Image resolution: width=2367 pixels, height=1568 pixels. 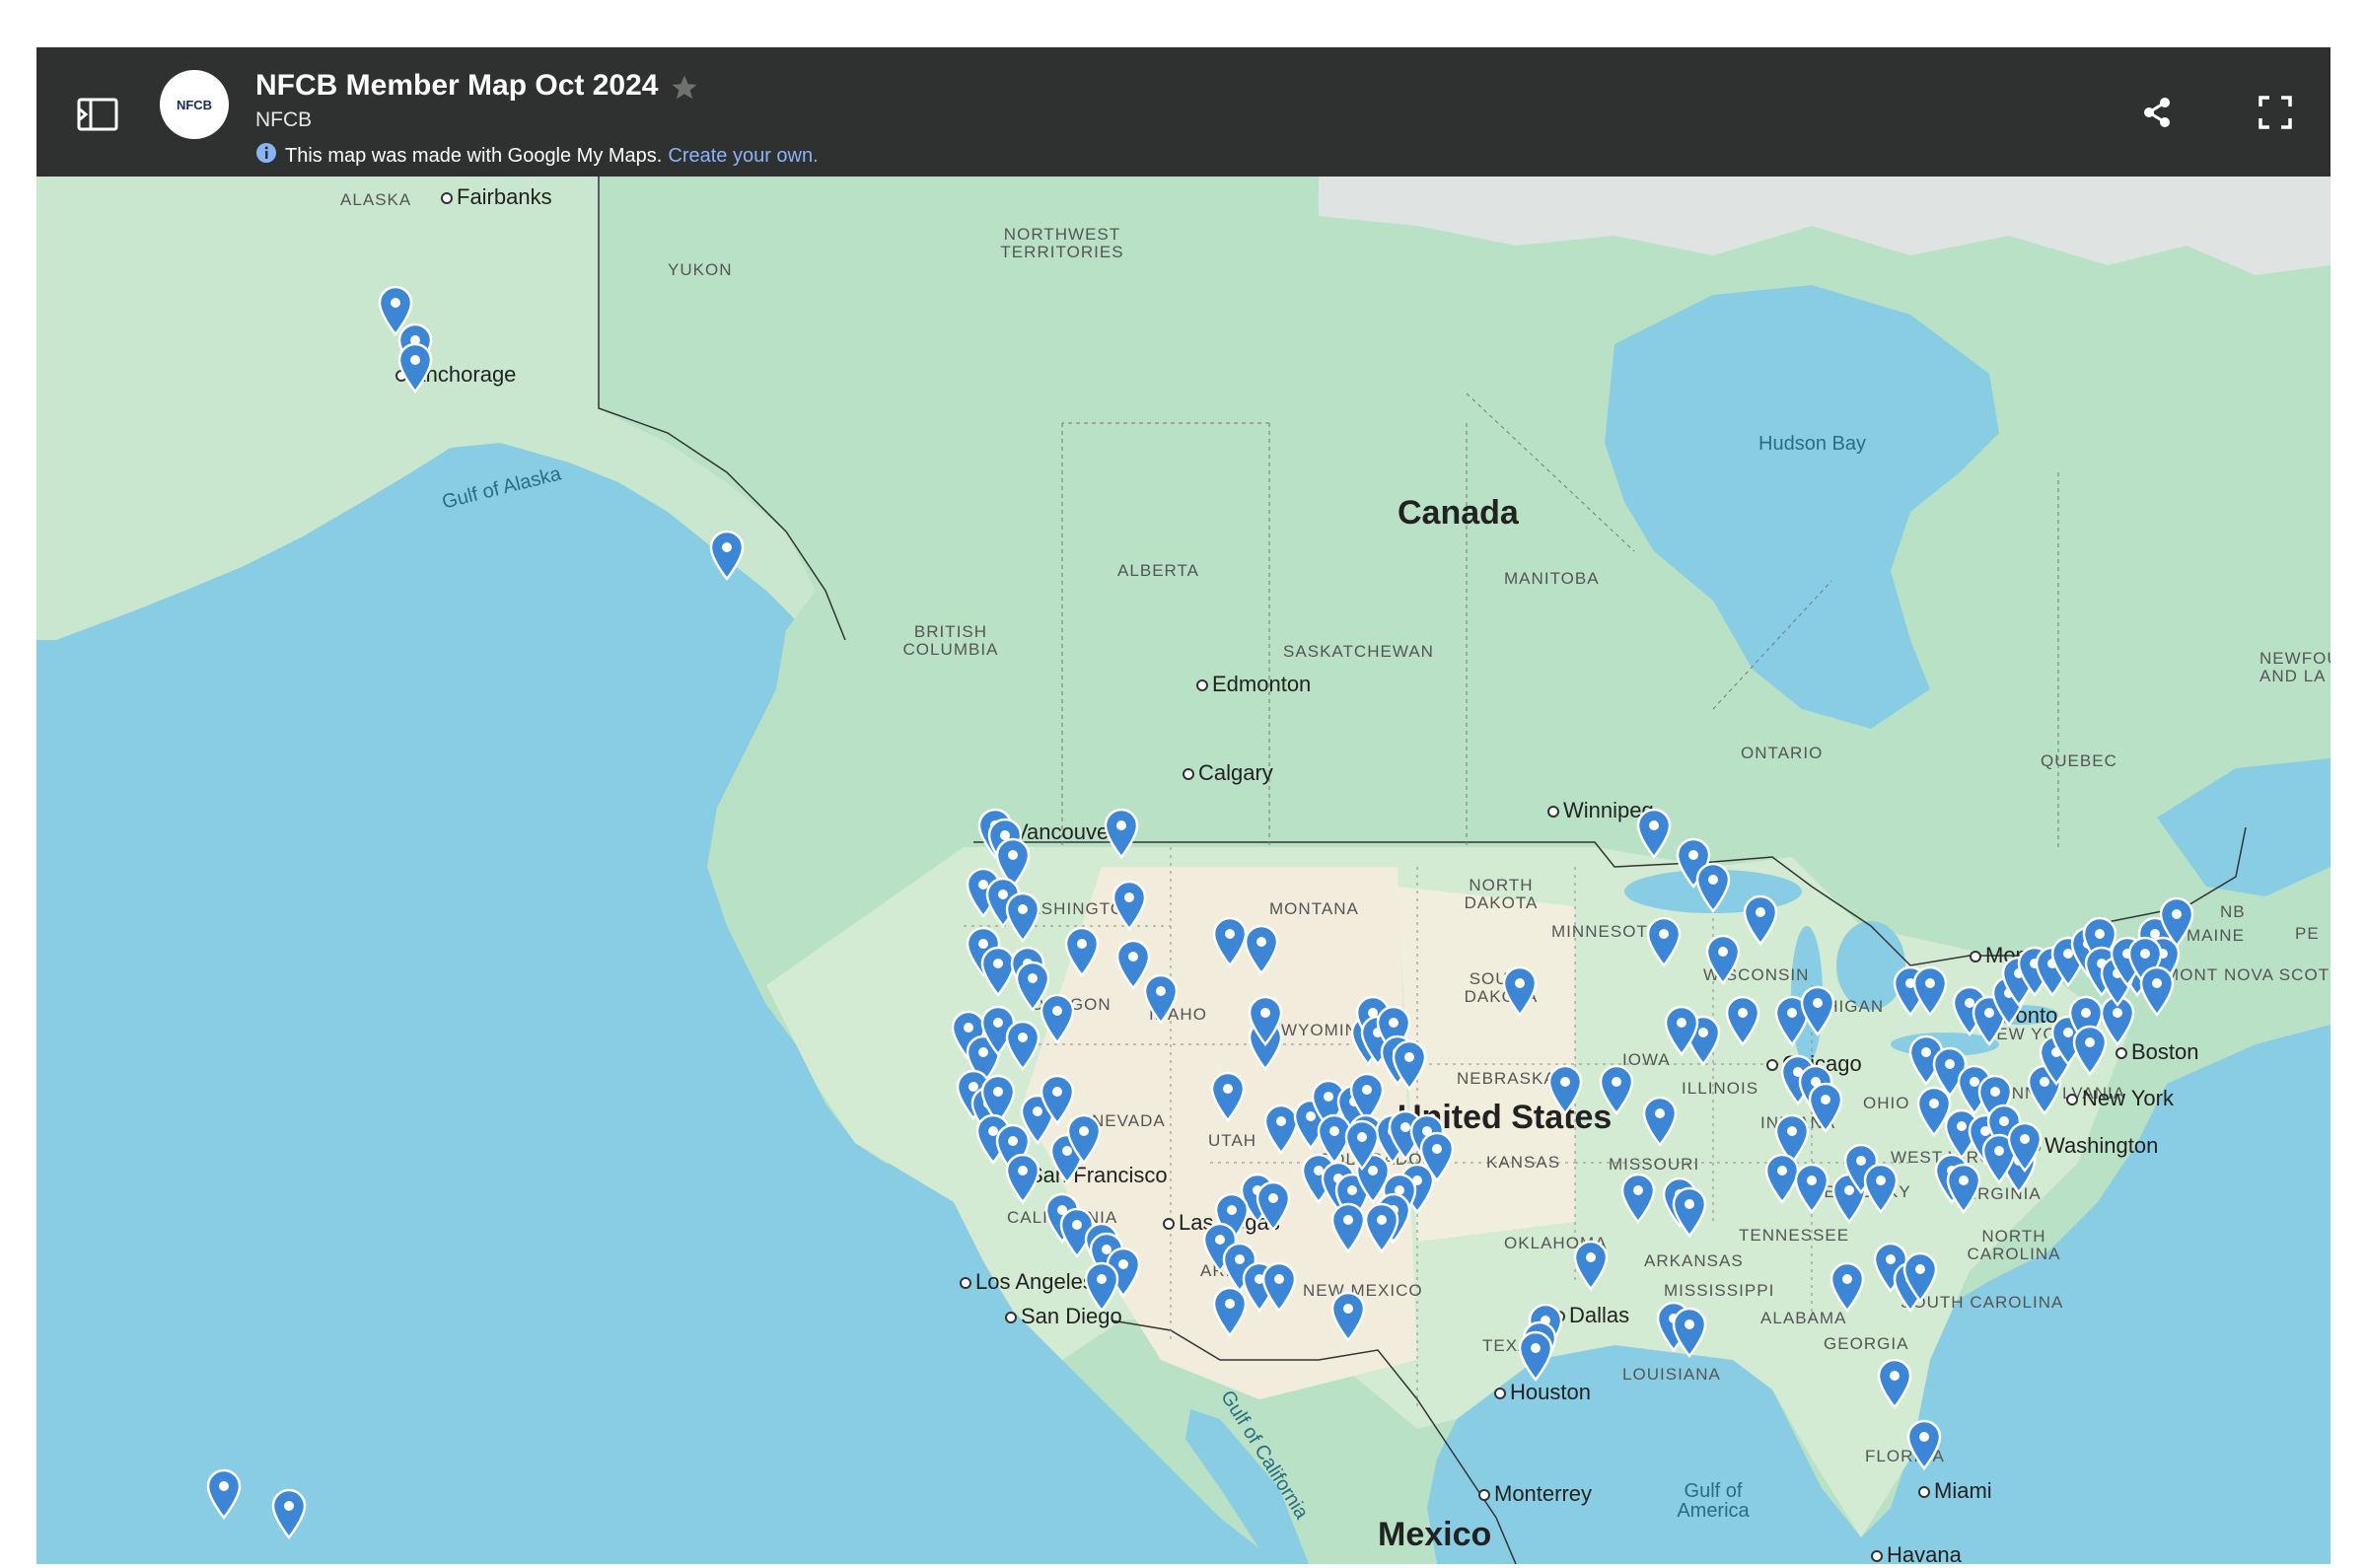 I want to click on label-hudson-bay: Hudson Bay, so click(x=1812, y=444).